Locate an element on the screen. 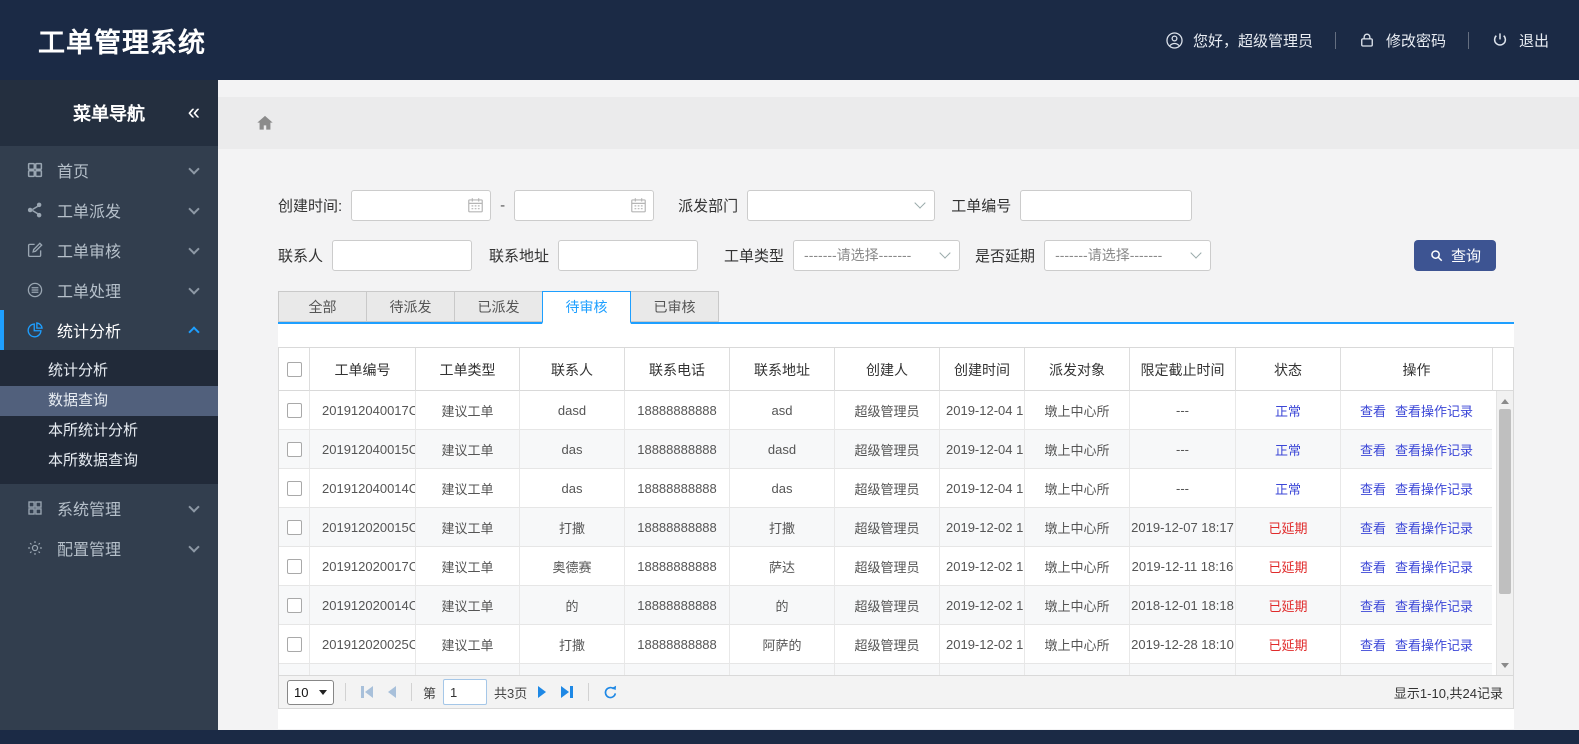 Image resolution: width=1579 pixels, height=744 pixels. tab-dispatched: 已派发 is located at coordinates (498, 306).